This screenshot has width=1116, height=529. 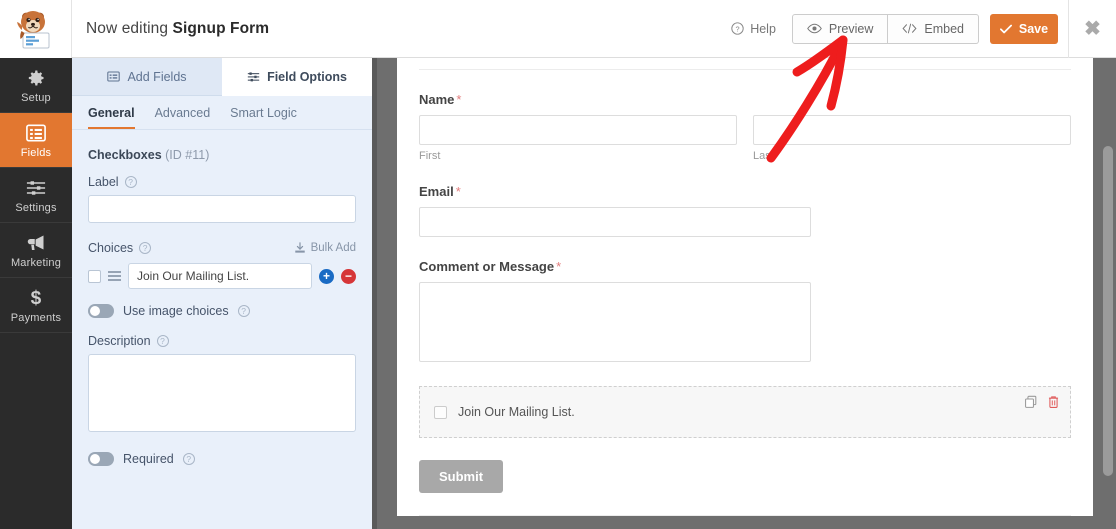 What do you see at coordinates (222, 393) in the screenshot?
I see `description-textarea` at bounding box center [222, 393].